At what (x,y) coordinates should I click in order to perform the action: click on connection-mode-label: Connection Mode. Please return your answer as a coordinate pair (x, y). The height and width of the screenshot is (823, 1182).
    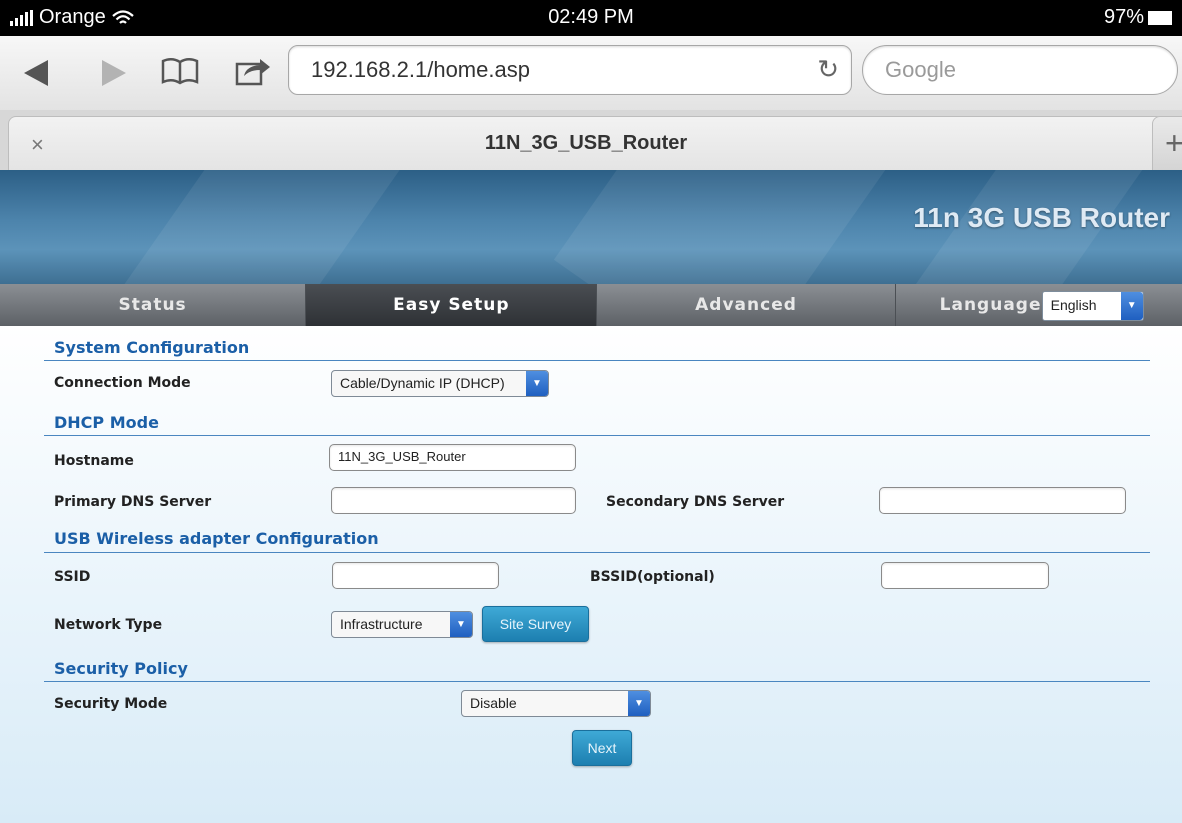
    Looking at the image, I should click on (122, 383).